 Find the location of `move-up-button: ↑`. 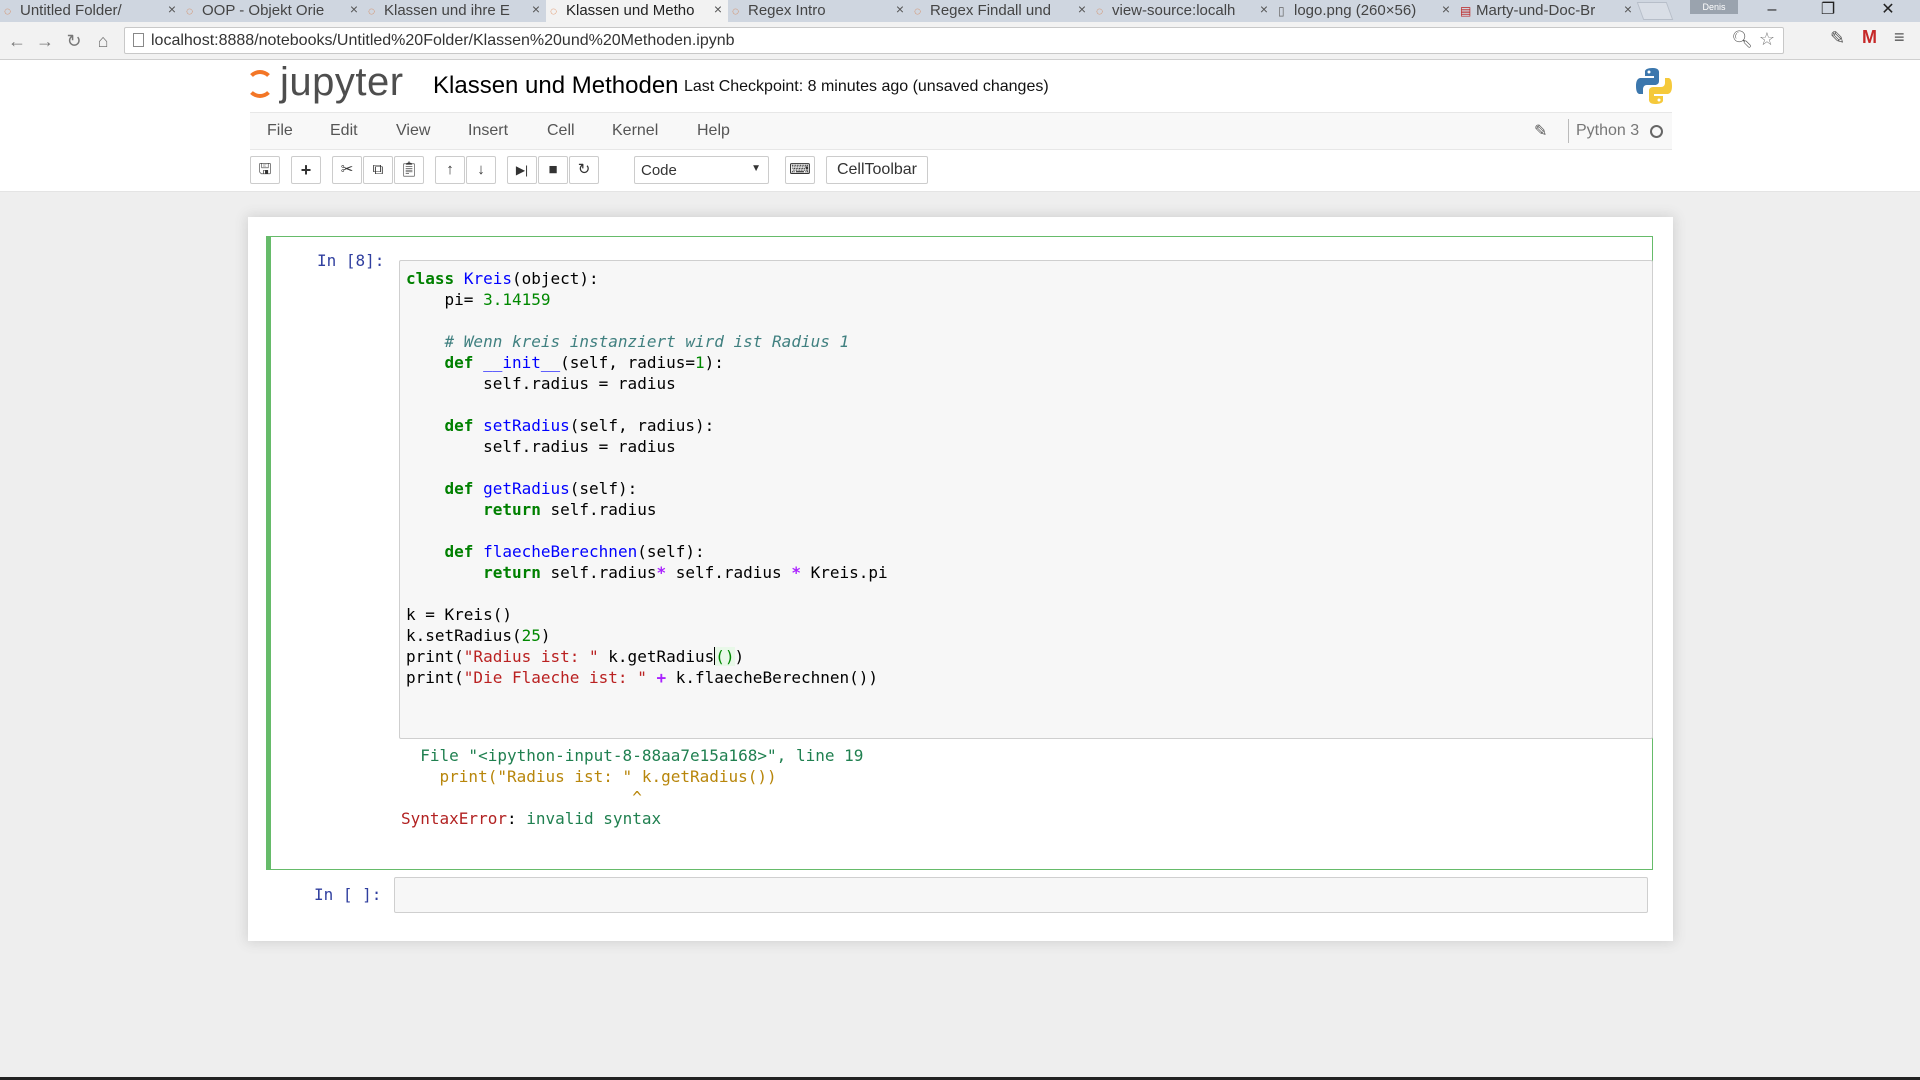

move-up-button: ↑ is located at coordinates (450, 170).